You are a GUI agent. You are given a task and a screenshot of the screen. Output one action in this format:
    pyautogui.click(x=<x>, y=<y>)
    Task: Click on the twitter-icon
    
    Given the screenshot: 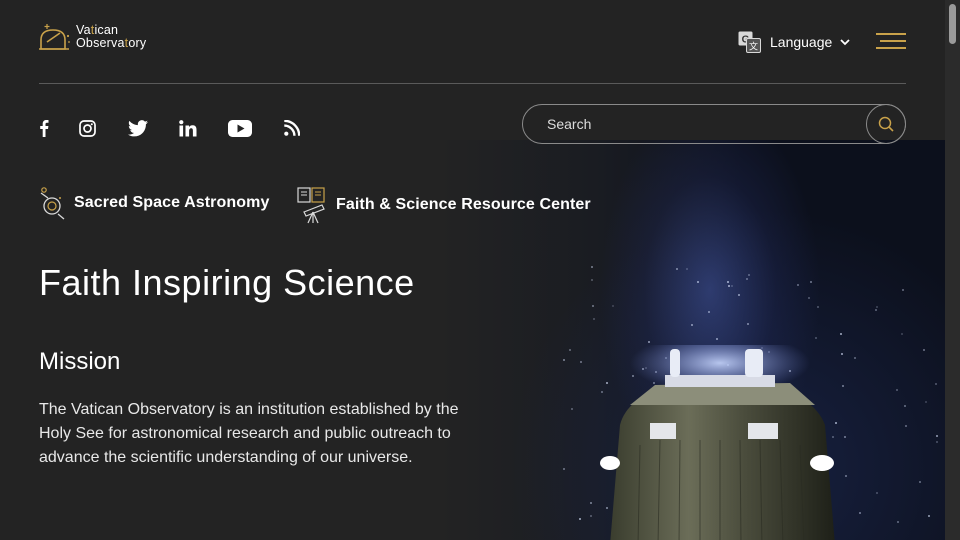 What is the action you would take?
    pyautogui.click(x=138, y=128)
    